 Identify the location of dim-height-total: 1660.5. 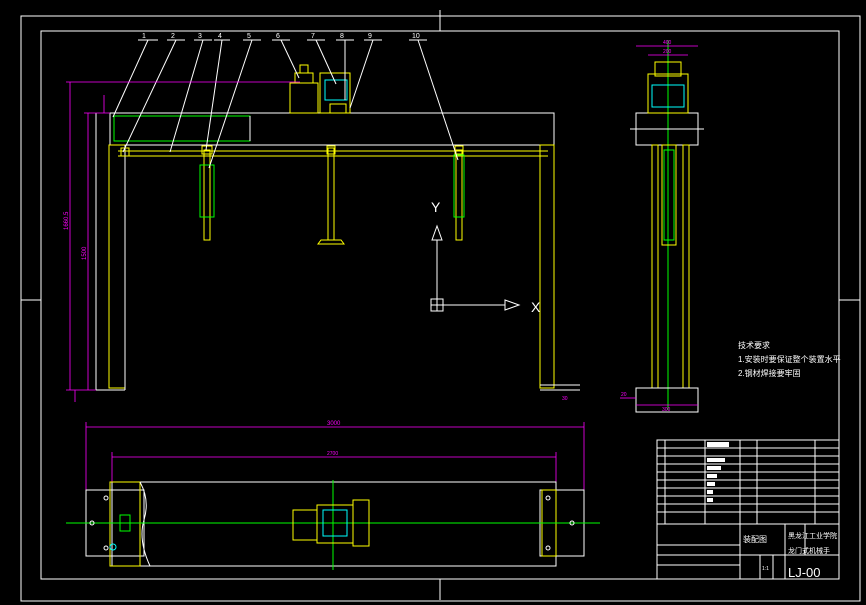
(67, 220).